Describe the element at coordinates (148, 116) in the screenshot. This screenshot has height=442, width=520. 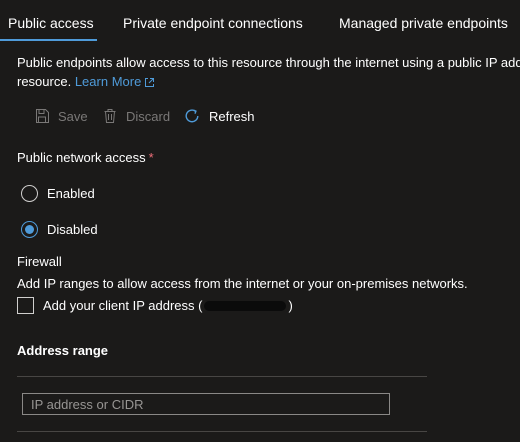
I see `discard-label: Discard` at that location.